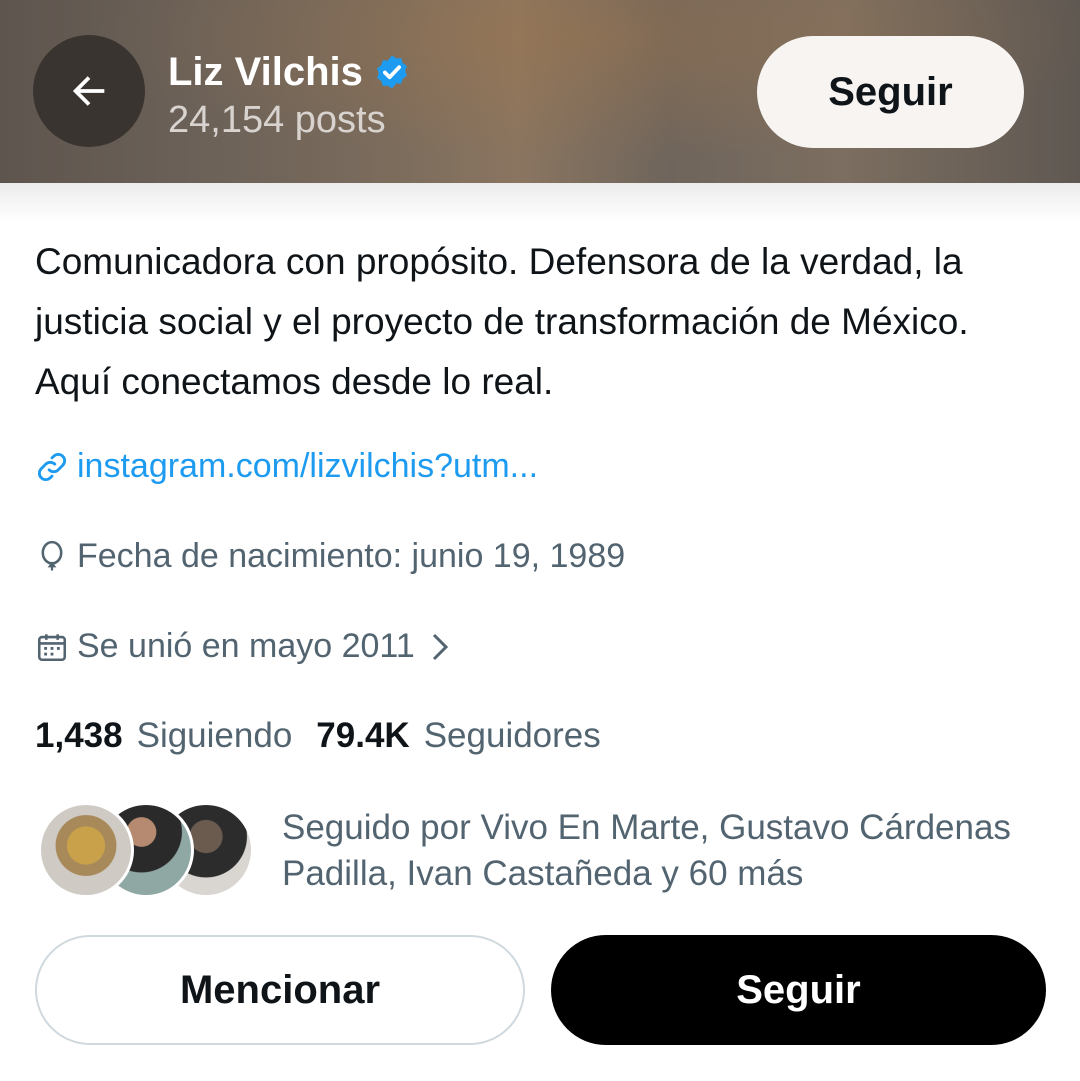  Describe the element at coordinates (362, 736) in the screenshot. I see `followers-count: 79.4K` at that location.